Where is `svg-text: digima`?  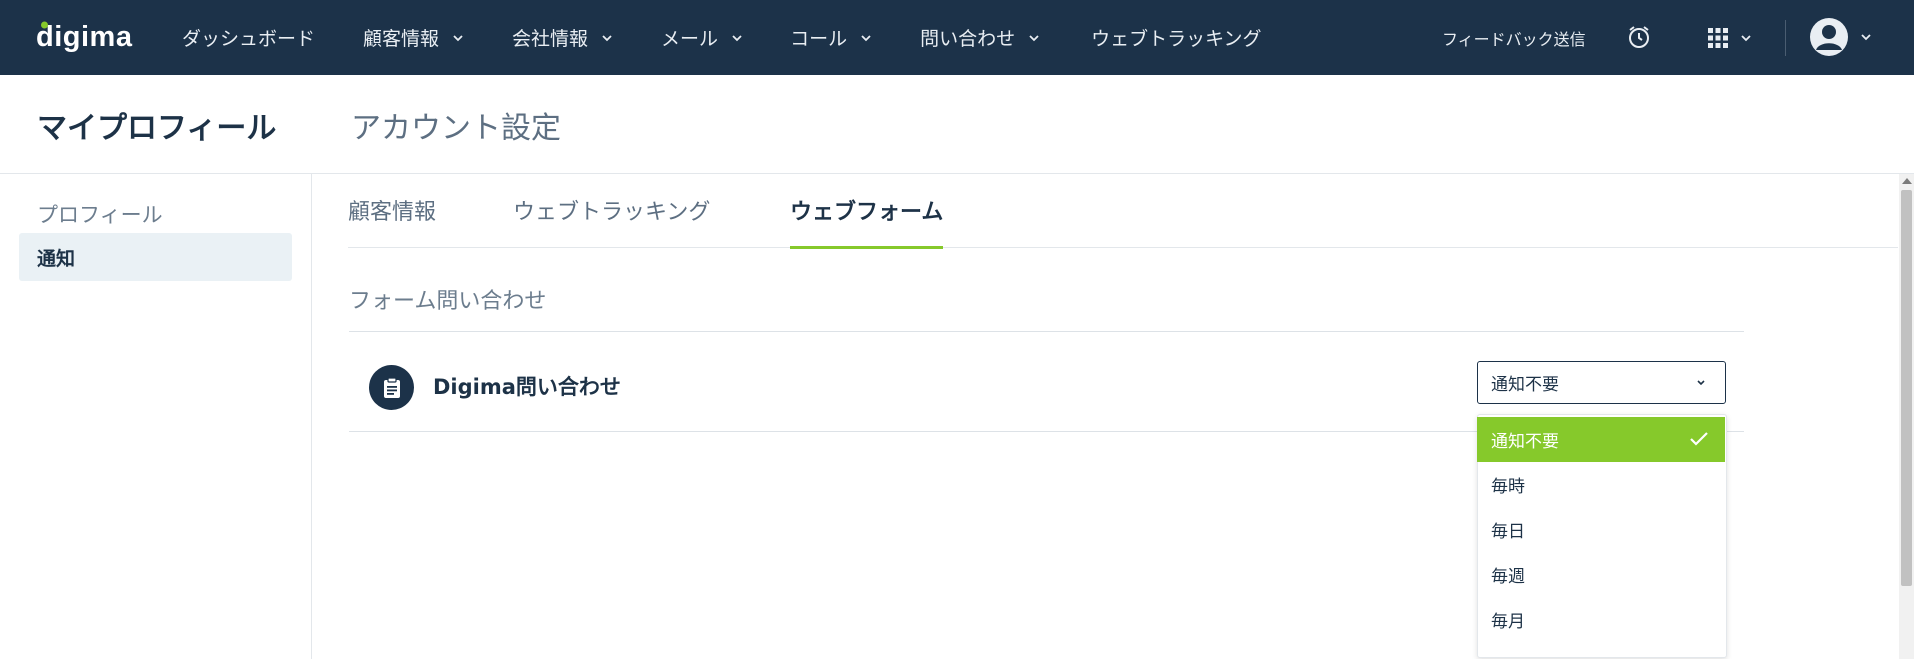
svg-text: digima is located at coordinates (84, 37).